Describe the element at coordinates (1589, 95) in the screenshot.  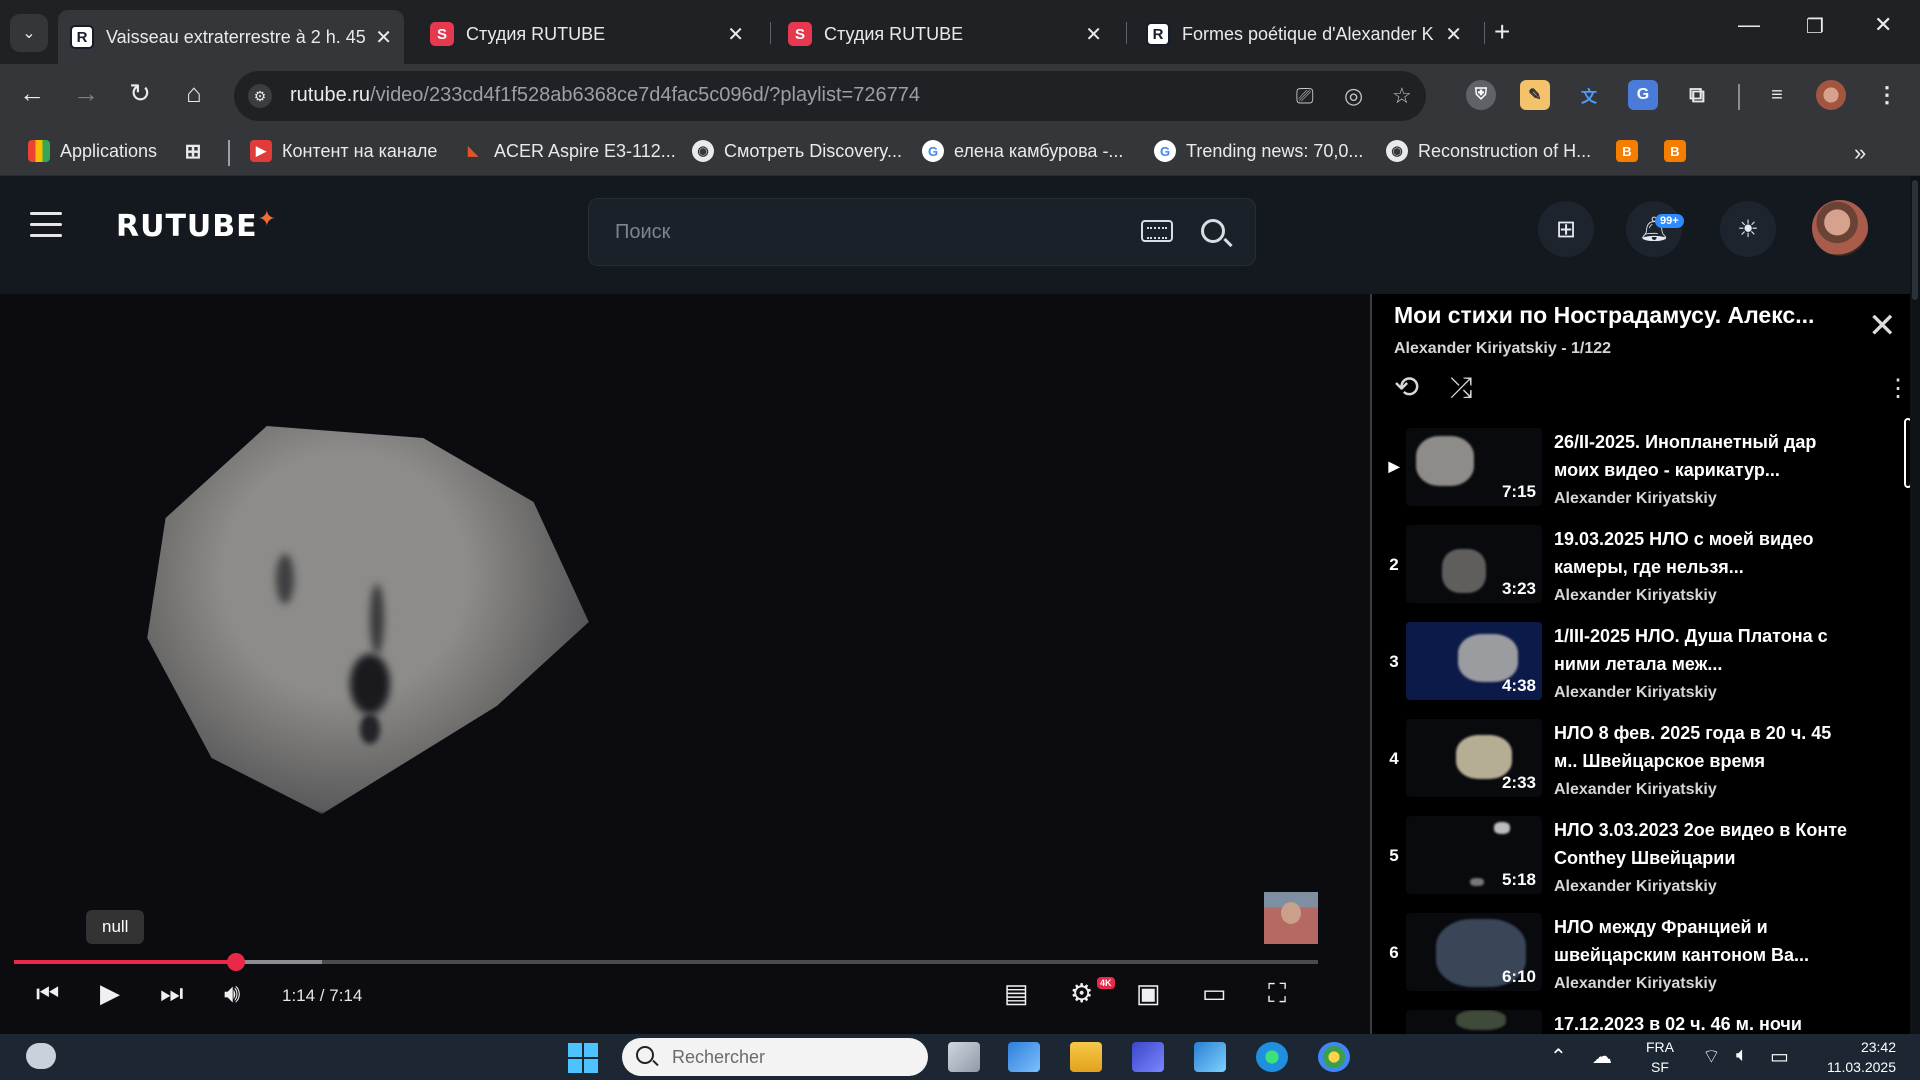
I see `translate-extension-icon: 文` at that location.